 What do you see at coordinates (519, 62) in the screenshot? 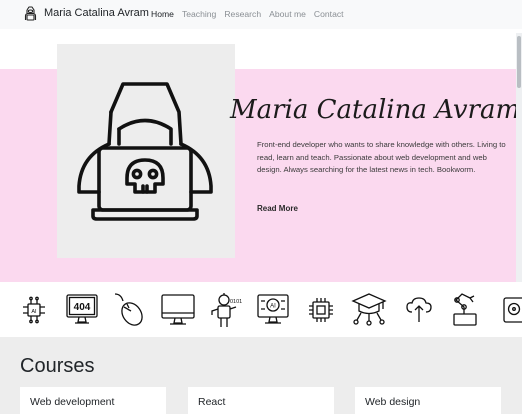
I see `scrollbar-thumb` at bounding box center [519, 62].